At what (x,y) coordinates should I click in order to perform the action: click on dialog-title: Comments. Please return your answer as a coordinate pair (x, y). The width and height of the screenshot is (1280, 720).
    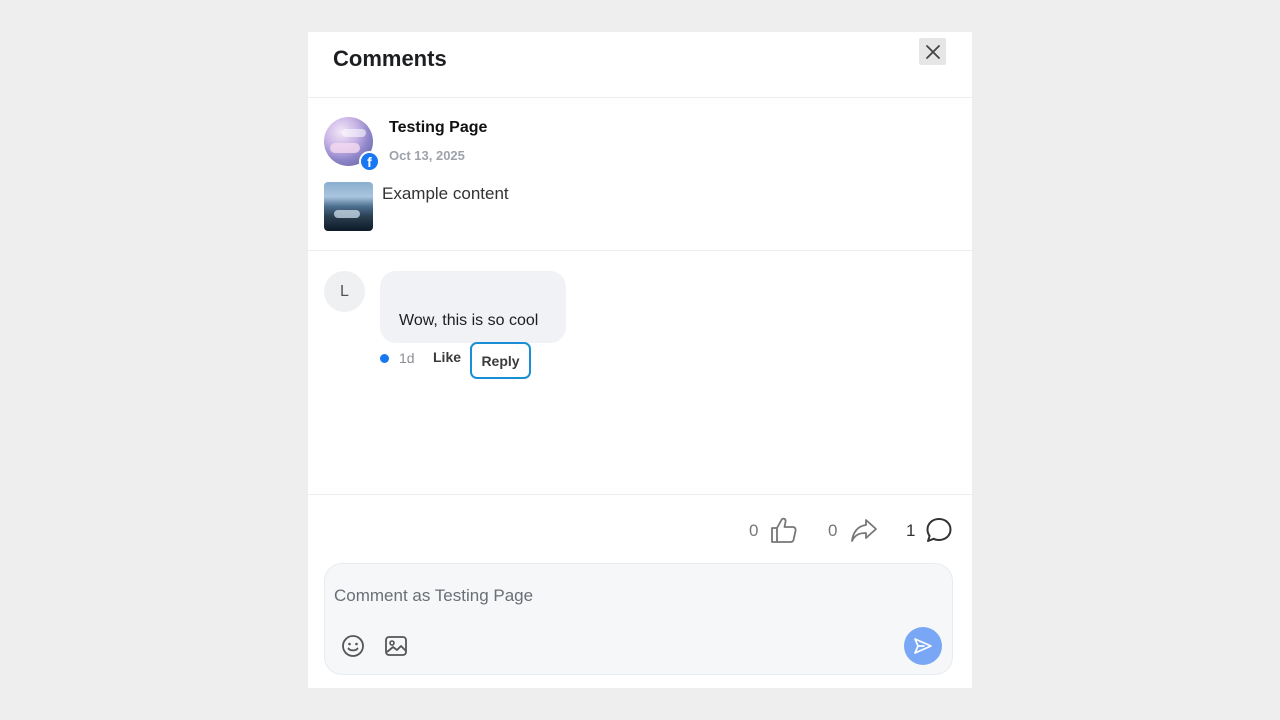
    Looking at the image, I should click on (390, 58).